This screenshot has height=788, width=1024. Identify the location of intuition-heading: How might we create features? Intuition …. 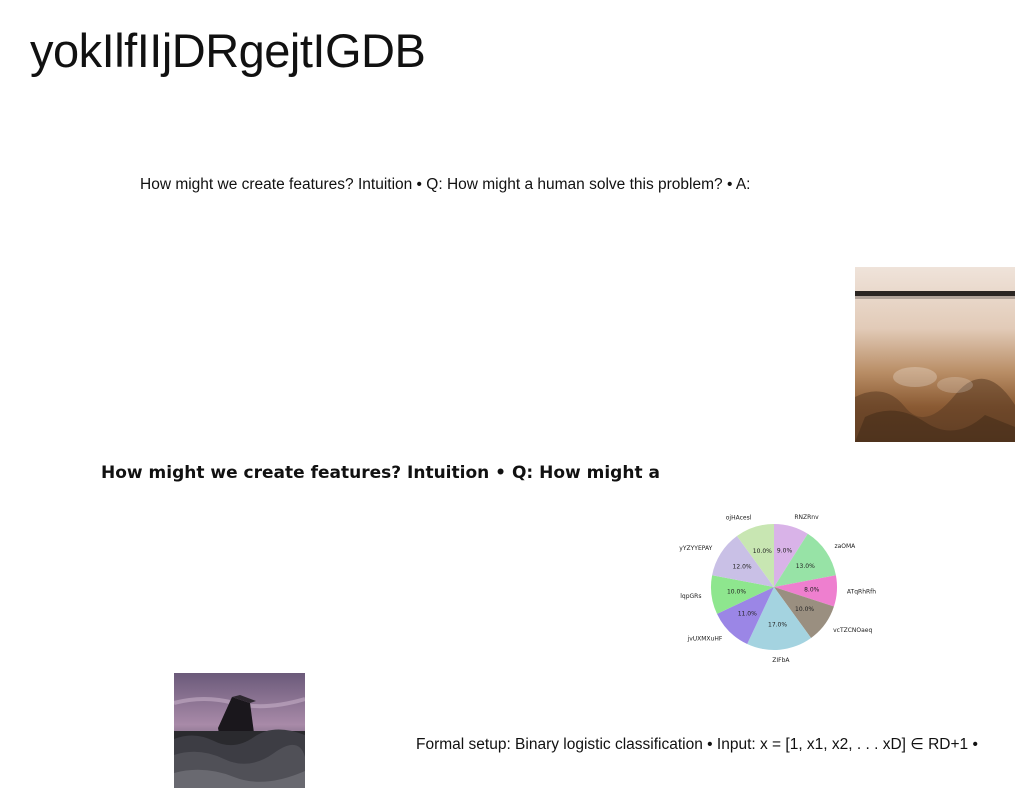
(380, 473).